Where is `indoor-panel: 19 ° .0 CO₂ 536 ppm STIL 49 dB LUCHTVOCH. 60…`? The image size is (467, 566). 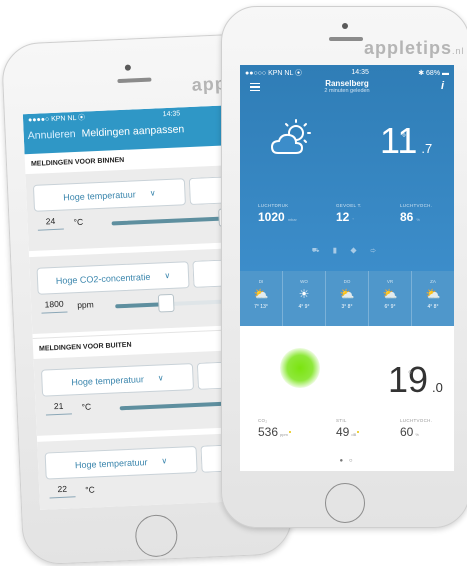
indoor-panel: 19 ° .0 CO₂ 536 ppm STIL 49 dB LUCHTVOCH. 60… is located at coordinates (347, 398).